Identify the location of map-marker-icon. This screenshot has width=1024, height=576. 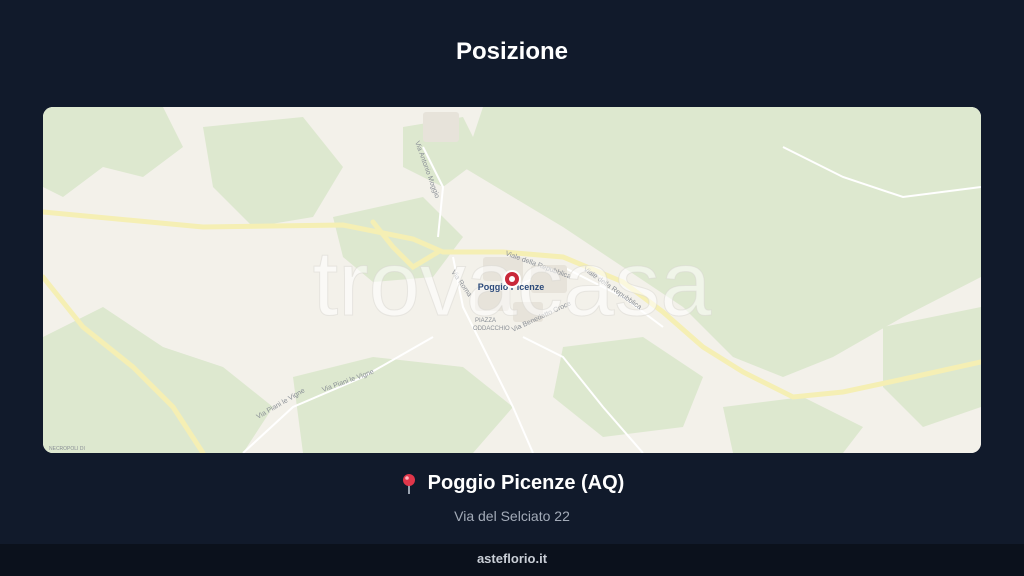
(512, 279).